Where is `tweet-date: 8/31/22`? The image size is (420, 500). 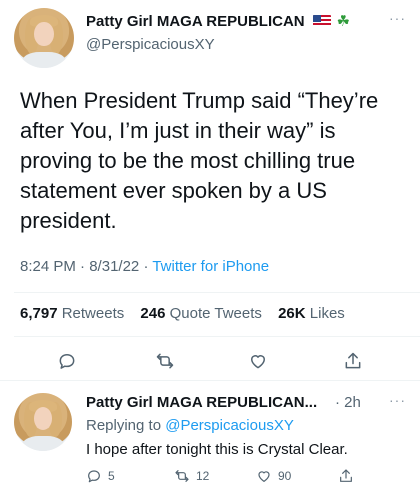 tweet-date: 8/31/22 is located at coordinates (114, 266).